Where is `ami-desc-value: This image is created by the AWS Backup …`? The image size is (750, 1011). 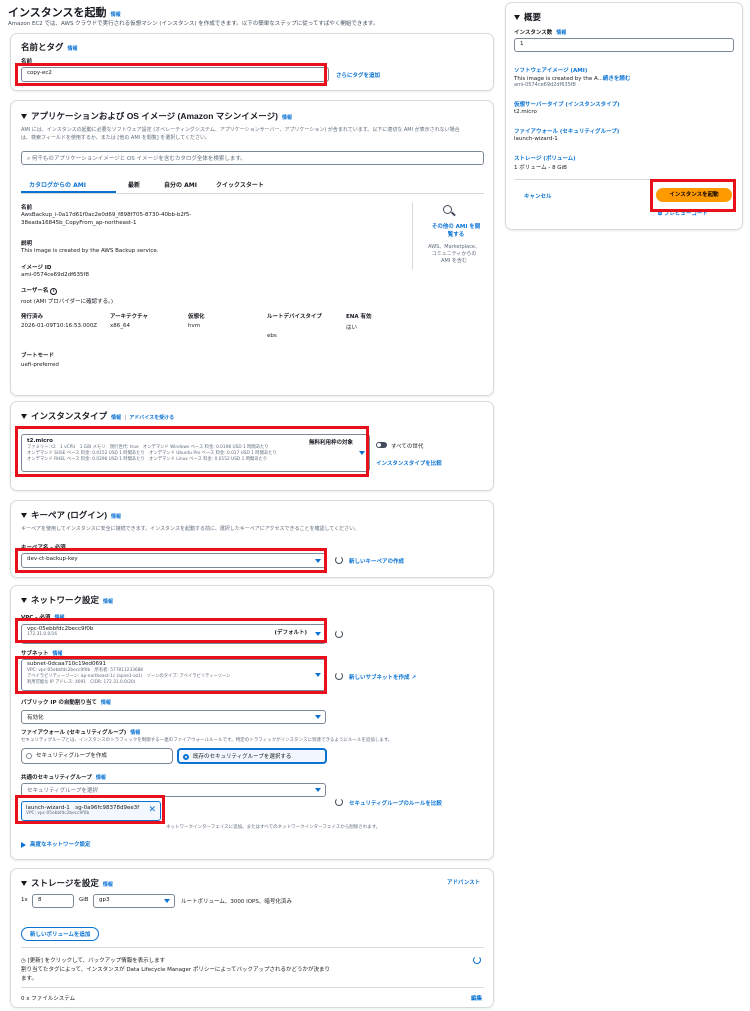
ami-desc-value: This image is created by the AWS Backup … is located at coordinates (90, 251).